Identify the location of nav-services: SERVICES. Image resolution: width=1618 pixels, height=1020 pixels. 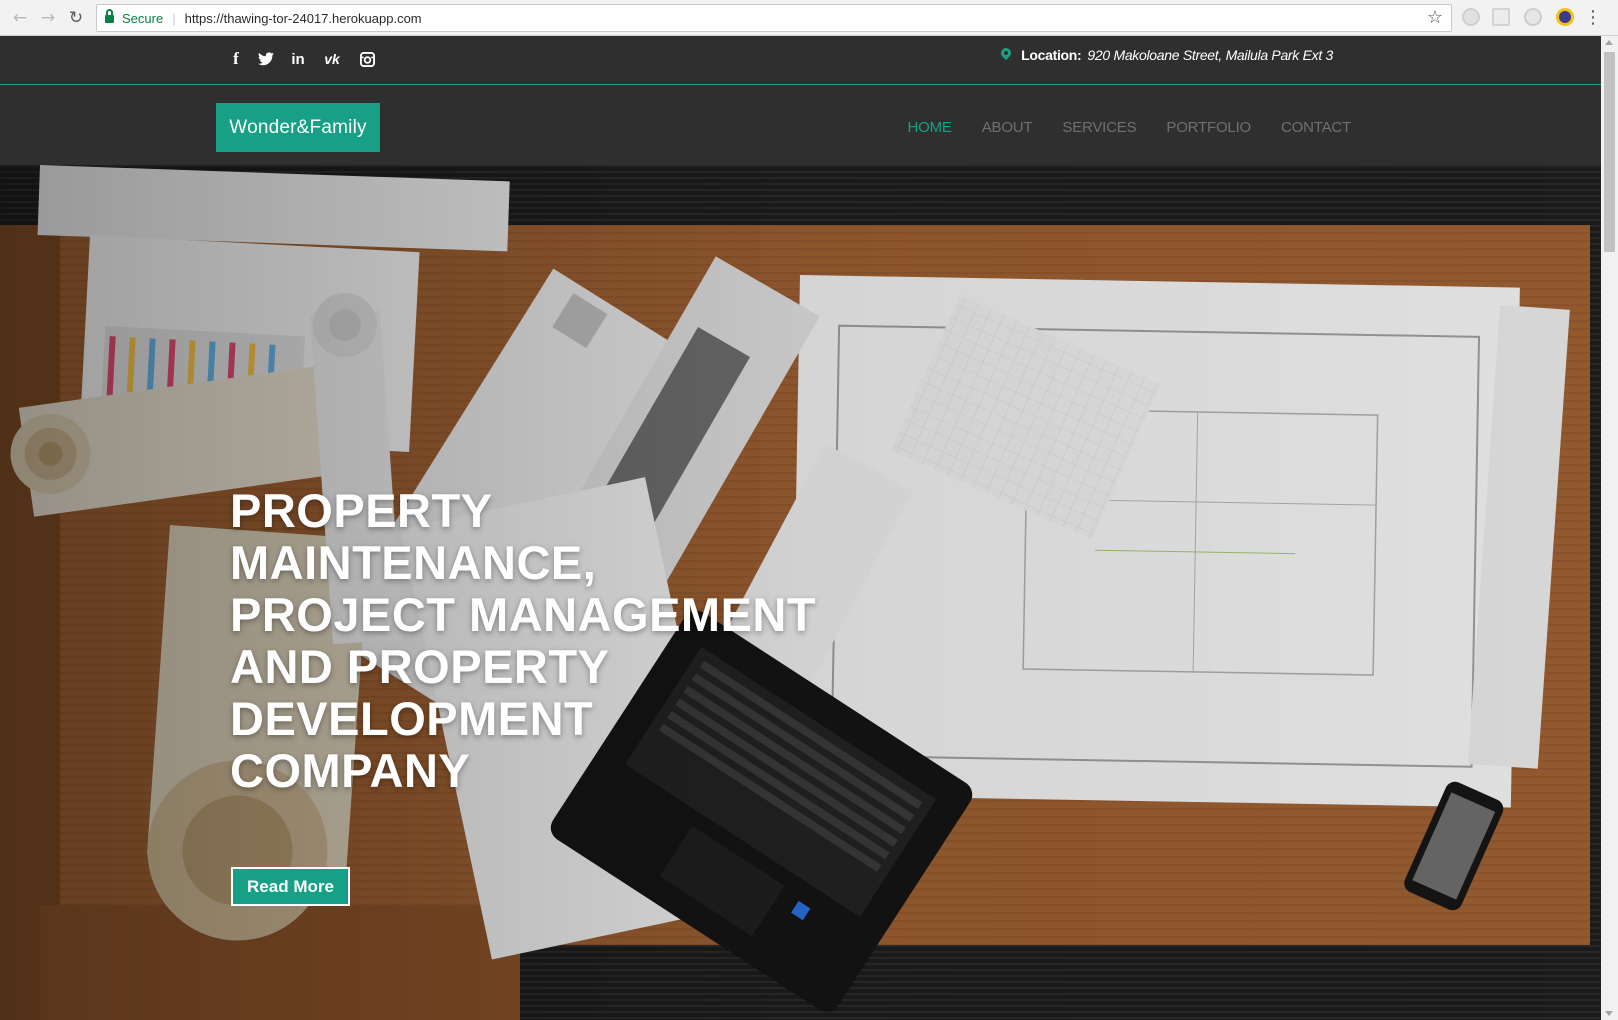
(1099, 127).